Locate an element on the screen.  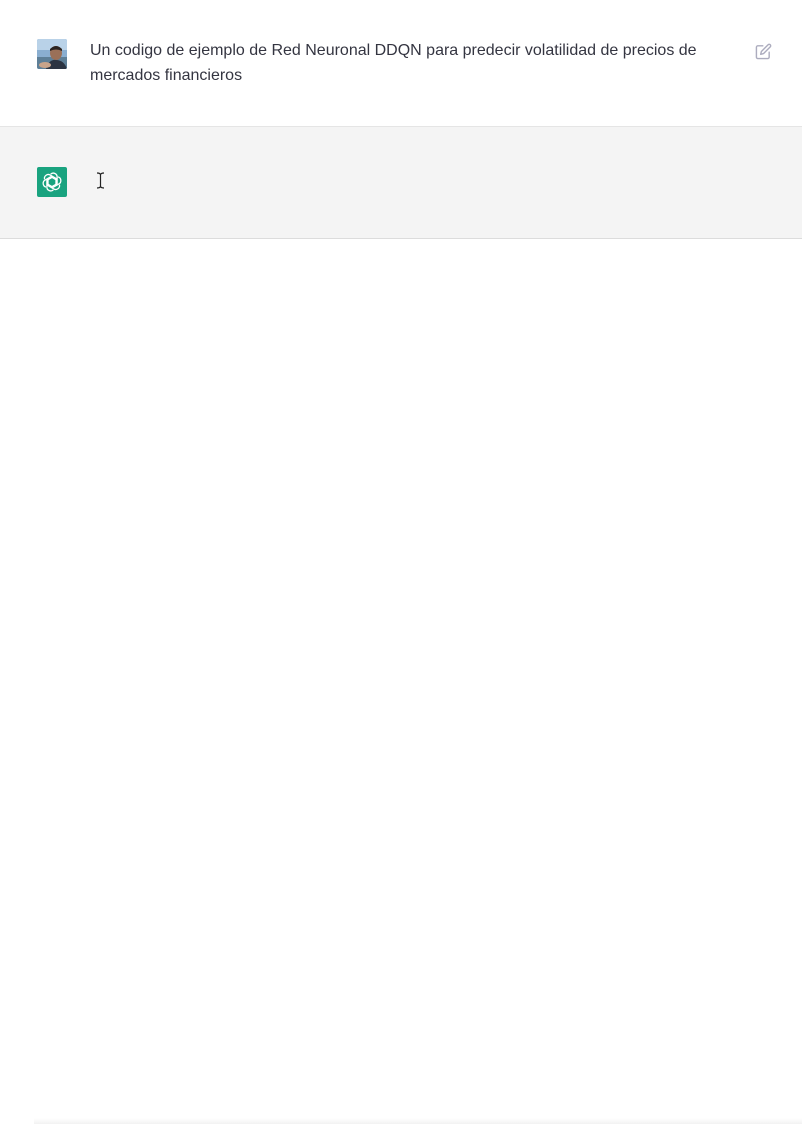
bottom-input-fade is located at coordinates (418, 1121).